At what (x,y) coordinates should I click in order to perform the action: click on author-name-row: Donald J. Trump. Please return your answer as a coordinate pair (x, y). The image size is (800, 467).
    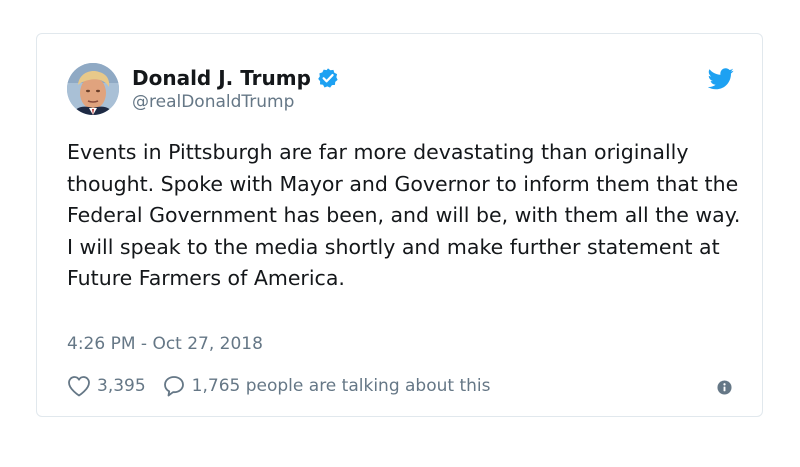
    Looking at the image, I should click on (235, 78).